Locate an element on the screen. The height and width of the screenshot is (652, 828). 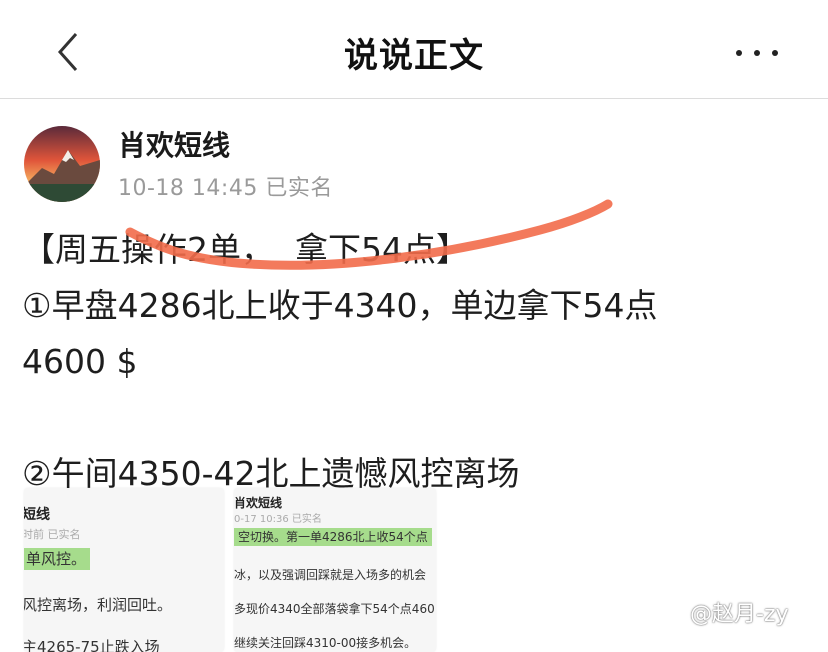
thumb-line: 空切换。第一单4286北上收54个点 is located at coordinates (333, 537).